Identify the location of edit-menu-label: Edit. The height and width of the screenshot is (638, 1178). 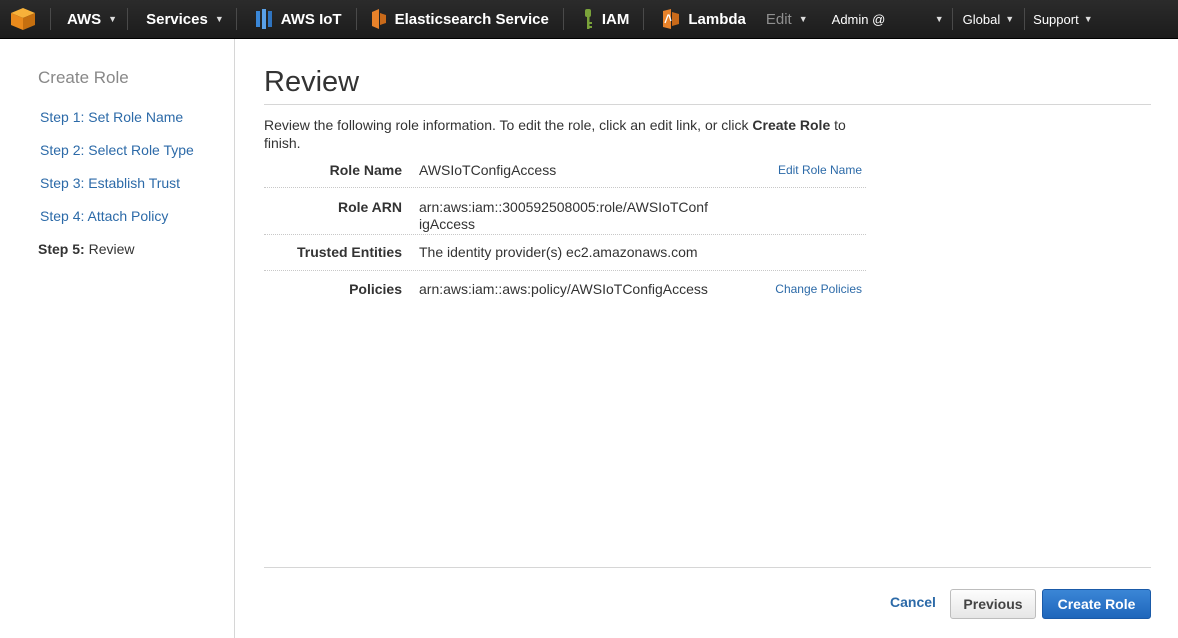
(778, 19).